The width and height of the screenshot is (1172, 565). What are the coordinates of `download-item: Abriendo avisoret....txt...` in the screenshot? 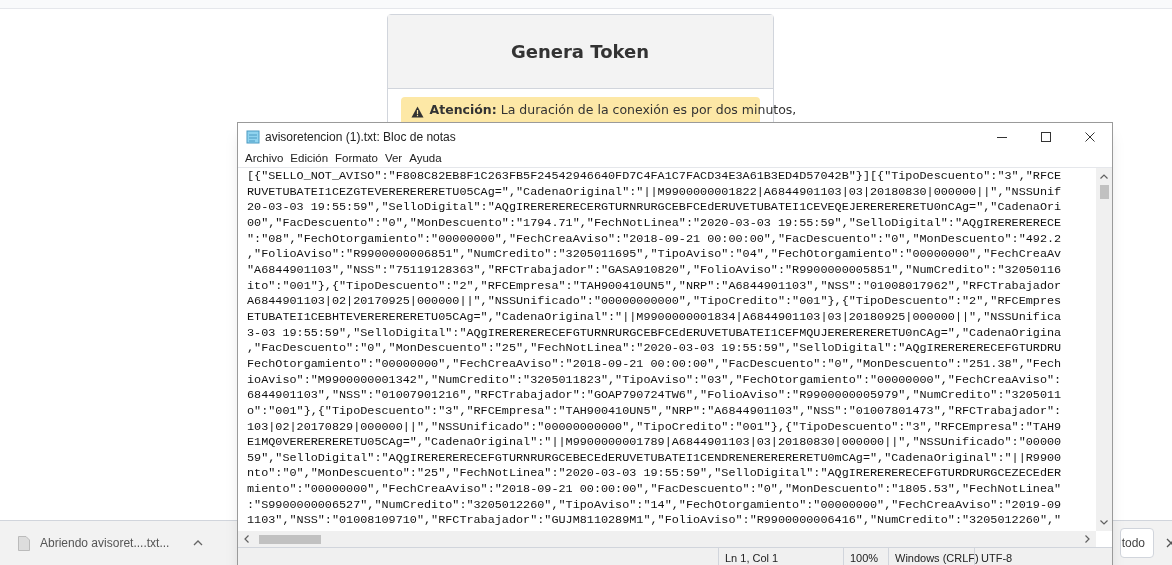 It's located at (115, 543).